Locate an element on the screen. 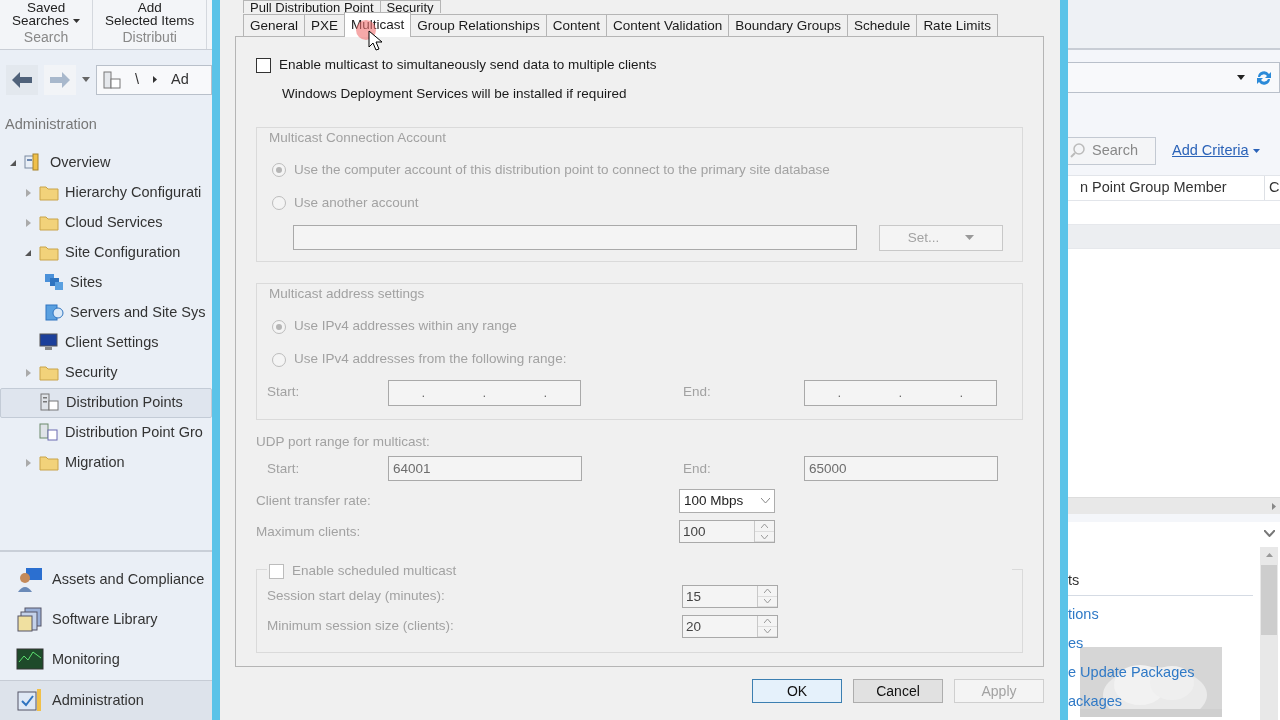 Image resolution: width=1280 pixels, height=720 pixels. table-row is located at coordinates (1174, 236).